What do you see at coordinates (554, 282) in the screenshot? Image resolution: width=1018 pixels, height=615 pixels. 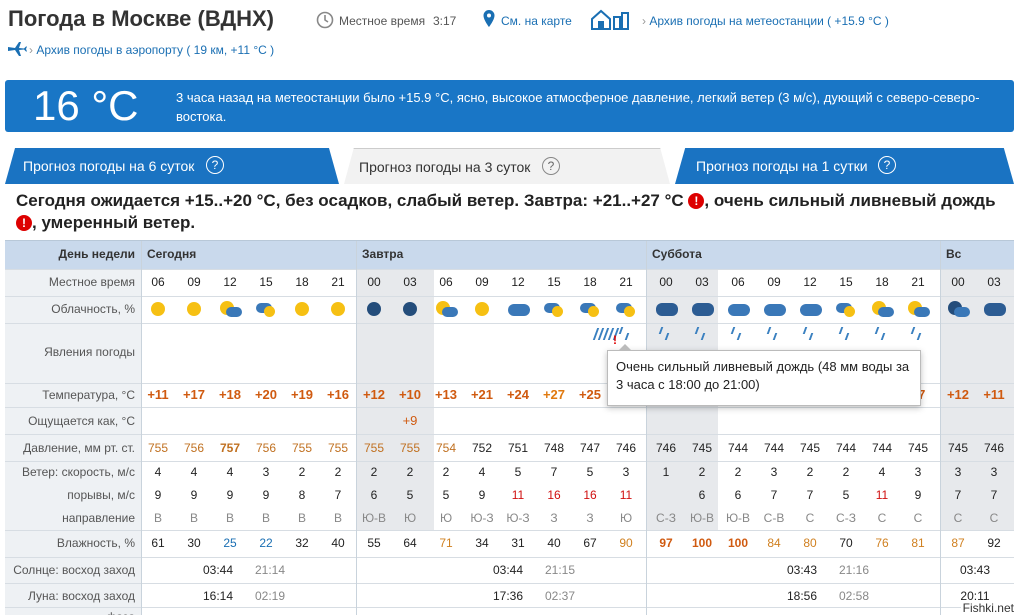 I see `time-cell: 15` at bounding box center [554, 282].